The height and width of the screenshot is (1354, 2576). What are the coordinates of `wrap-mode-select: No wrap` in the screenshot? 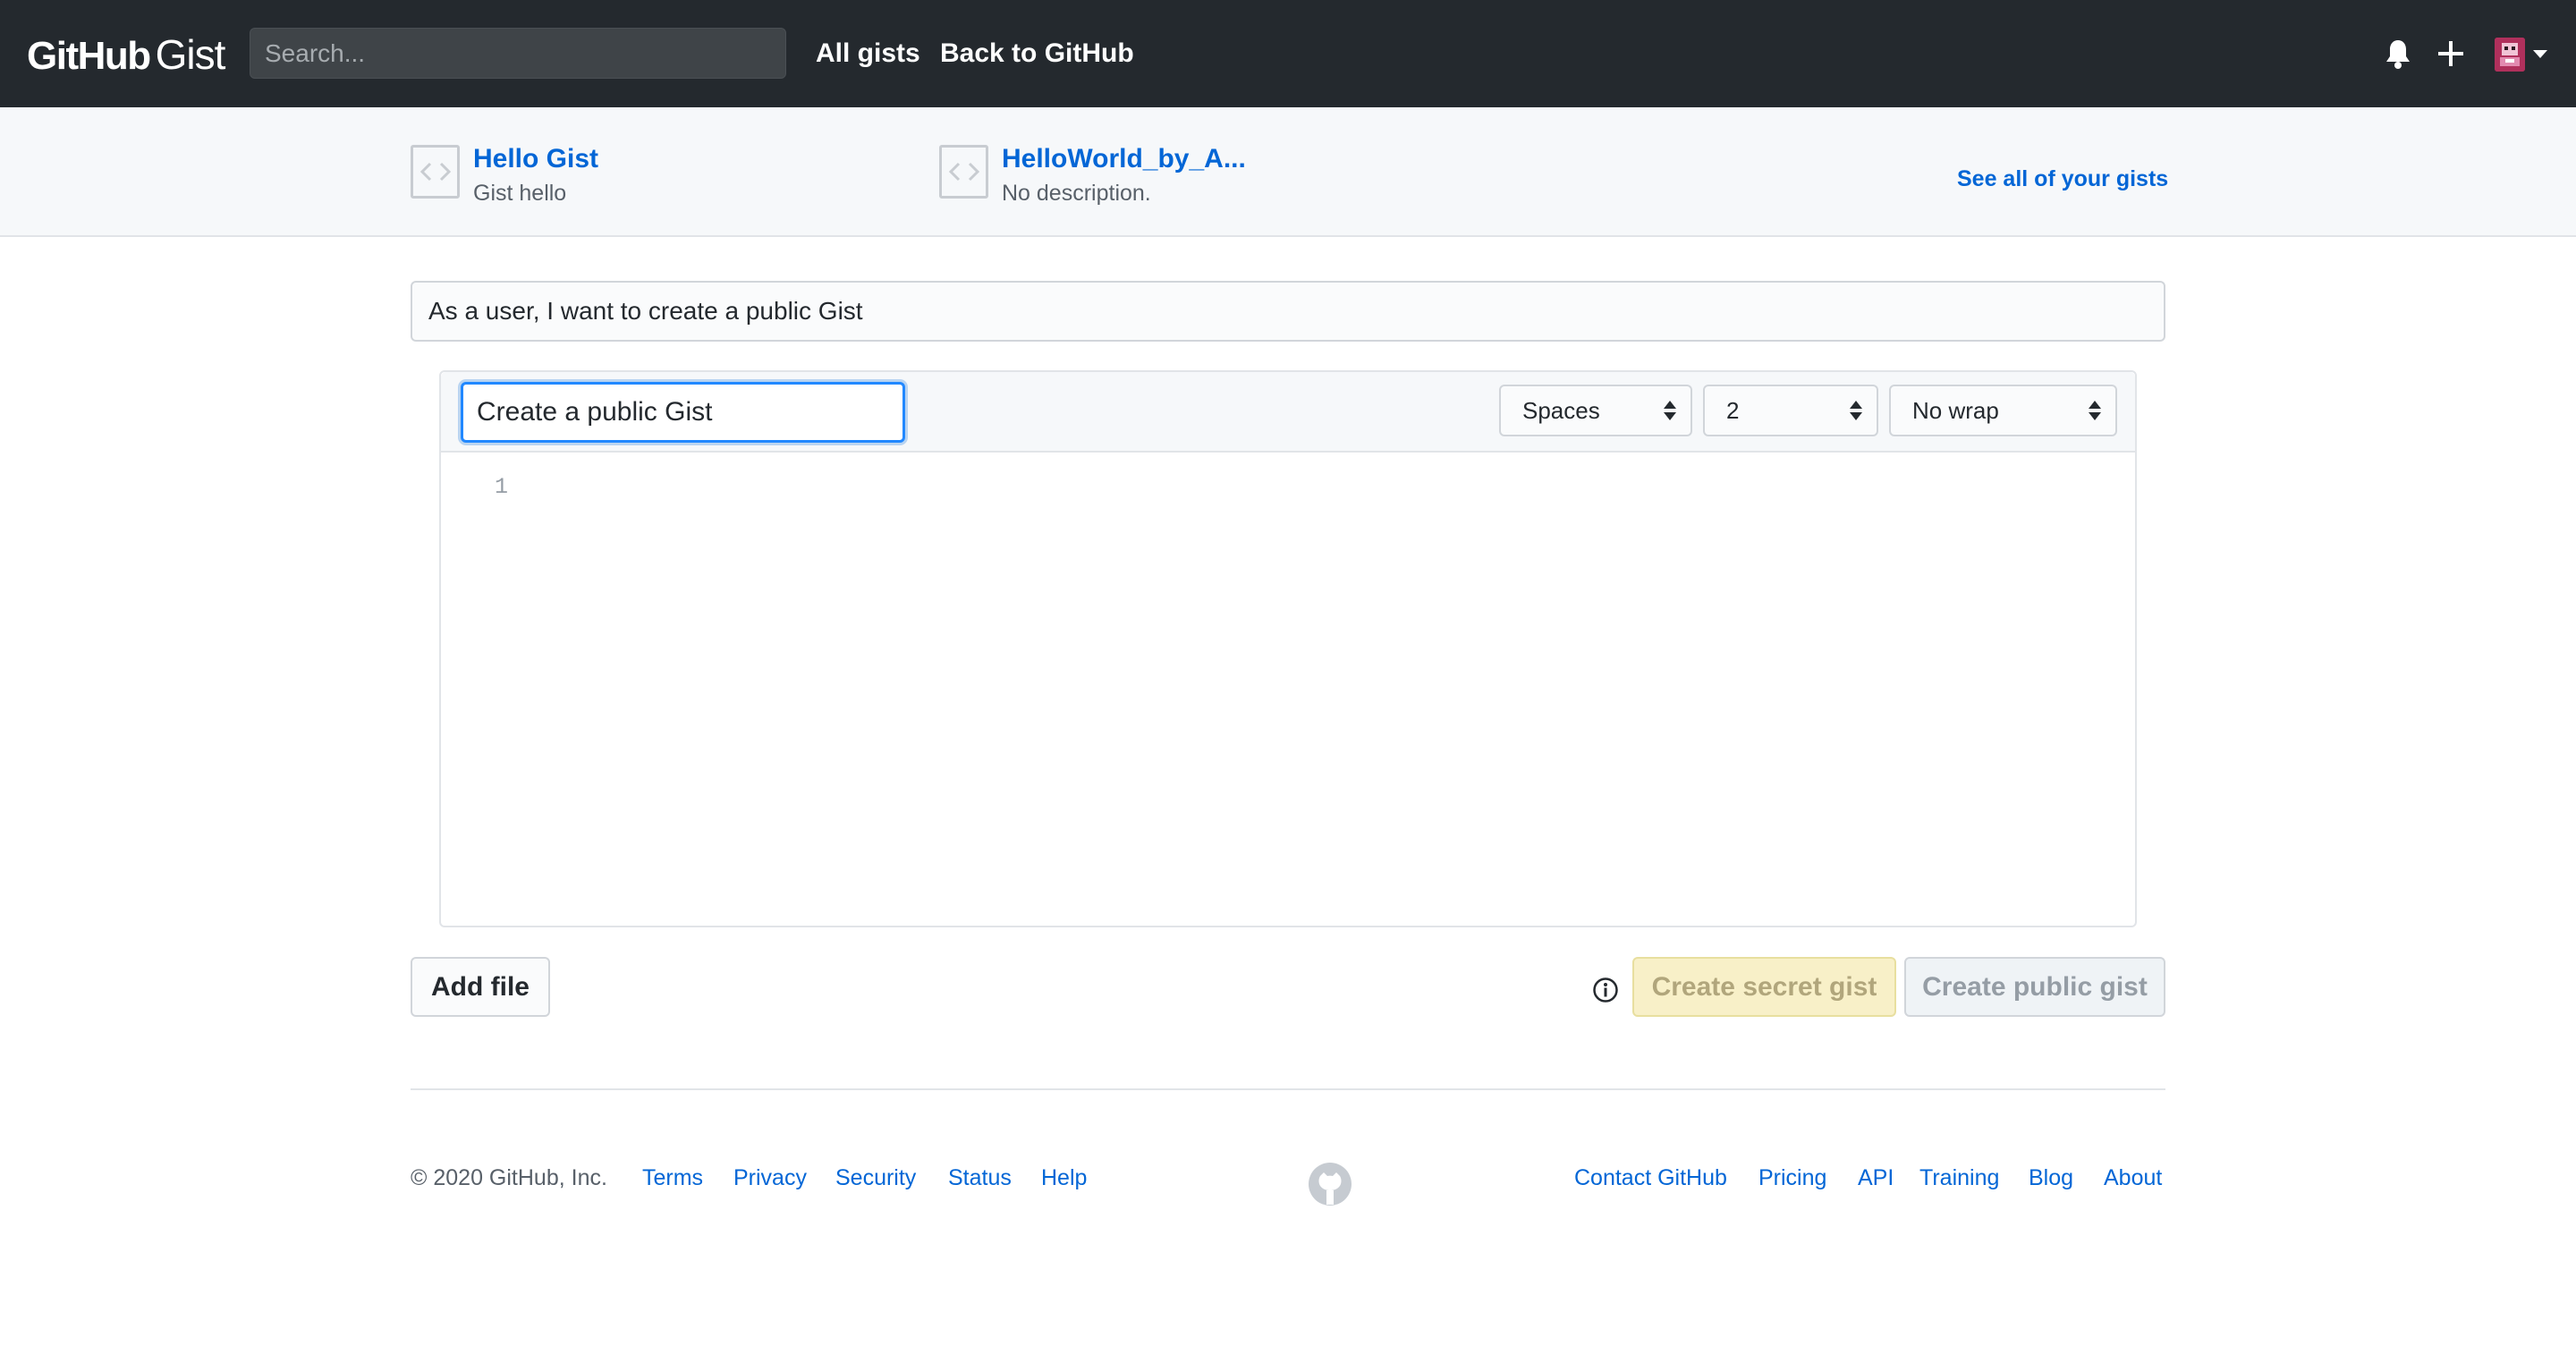 It's located at (2003, 410).